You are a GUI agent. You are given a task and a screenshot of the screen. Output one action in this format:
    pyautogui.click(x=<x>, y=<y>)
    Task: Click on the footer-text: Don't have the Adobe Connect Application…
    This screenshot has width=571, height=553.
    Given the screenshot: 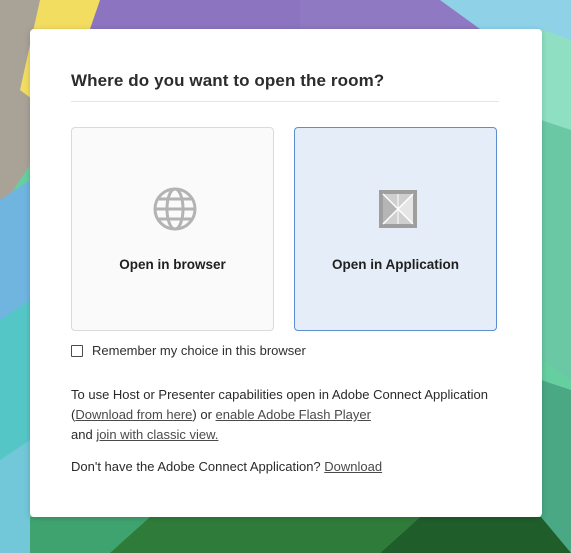 What is the action you would take?
    pyautogui.click(x=198, y=466)
    